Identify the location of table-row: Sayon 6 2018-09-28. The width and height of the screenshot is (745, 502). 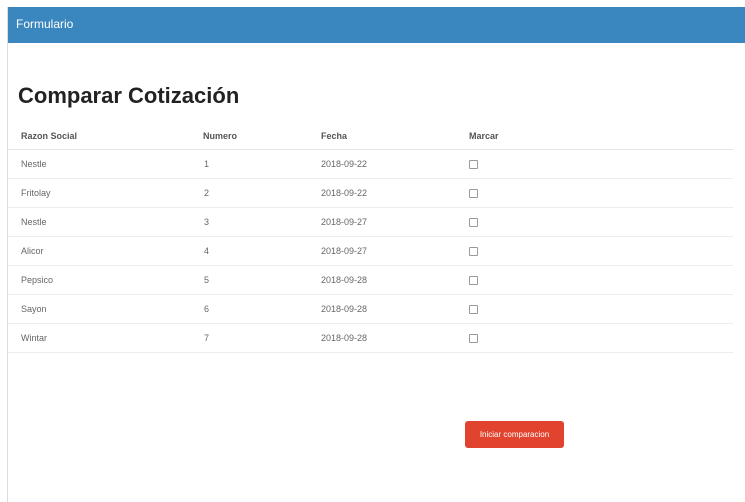
(370, 309).